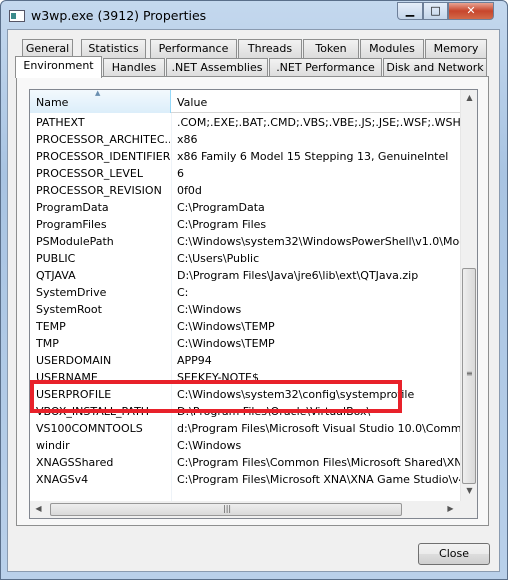 The image size is (508, 580). I want to click on row-name: XNAGSv4, so click(62, 479).